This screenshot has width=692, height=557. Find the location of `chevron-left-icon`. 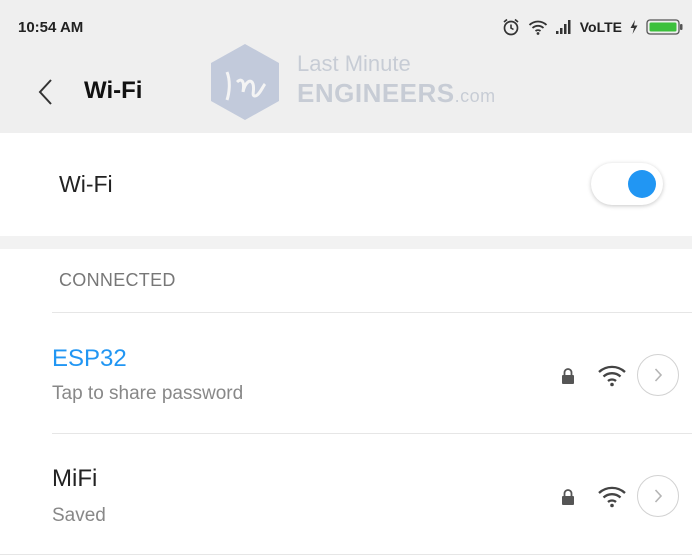

chevron-left-icon is located at coordinates (45, 92).